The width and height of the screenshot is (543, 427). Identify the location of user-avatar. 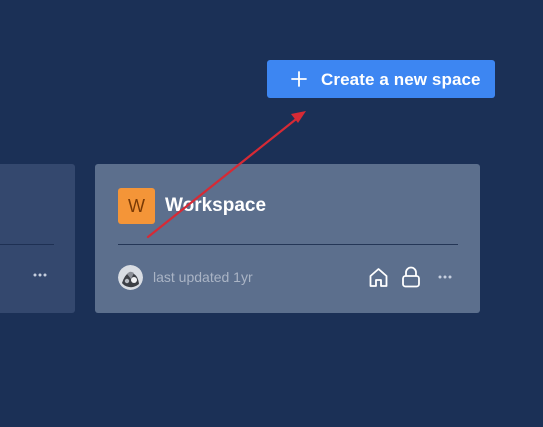
(130, 277).